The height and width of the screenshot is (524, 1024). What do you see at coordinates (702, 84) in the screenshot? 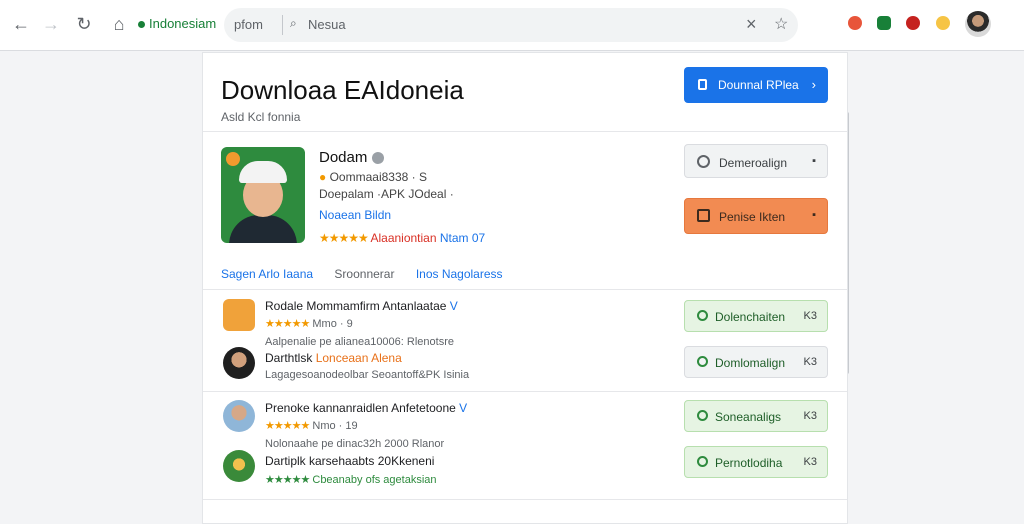
I see `download-icon` at bounding box center [702, 84].